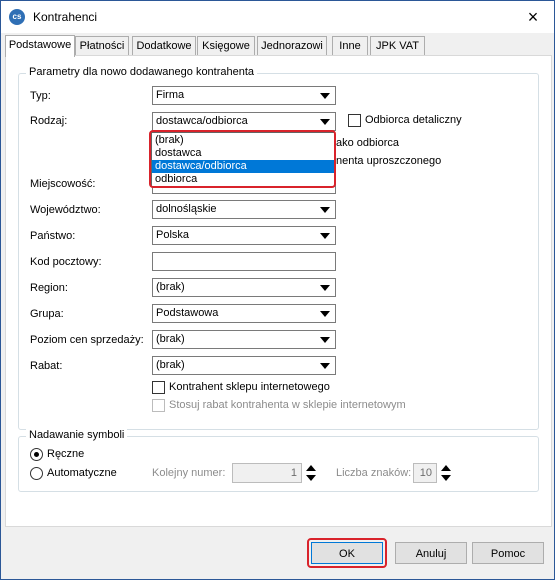 The image size is (555, 580). I want to click on poziom-cen-value: (brak), so click(170, 339).